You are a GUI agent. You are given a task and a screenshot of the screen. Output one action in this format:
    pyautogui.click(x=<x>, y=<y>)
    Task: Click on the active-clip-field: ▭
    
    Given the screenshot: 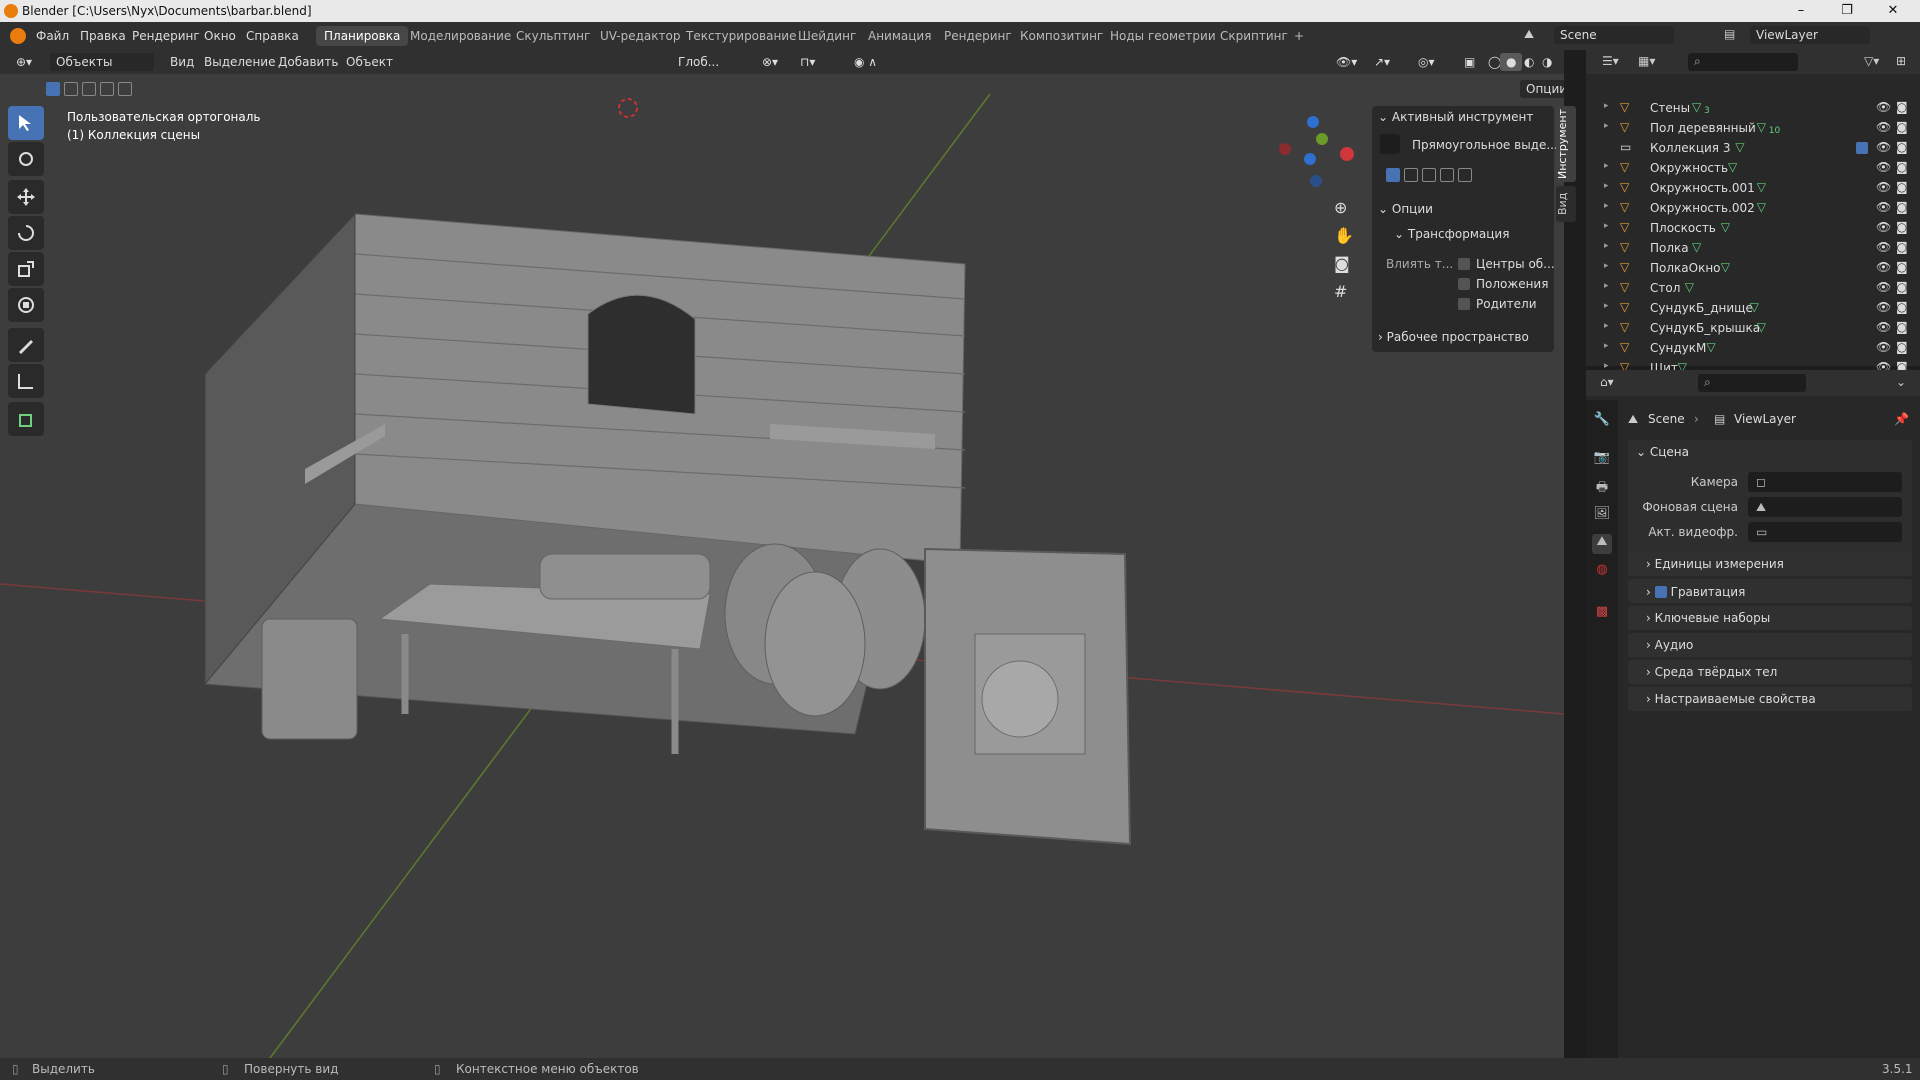 What is the action you would take?
    pyautogui.click(x=1825, y=532)
    